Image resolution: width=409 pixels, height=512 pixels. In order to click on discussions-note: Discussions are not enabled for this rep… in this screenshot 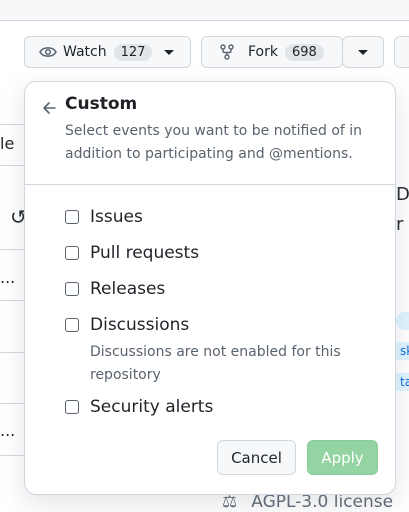, I will do `click(215, 363)`.